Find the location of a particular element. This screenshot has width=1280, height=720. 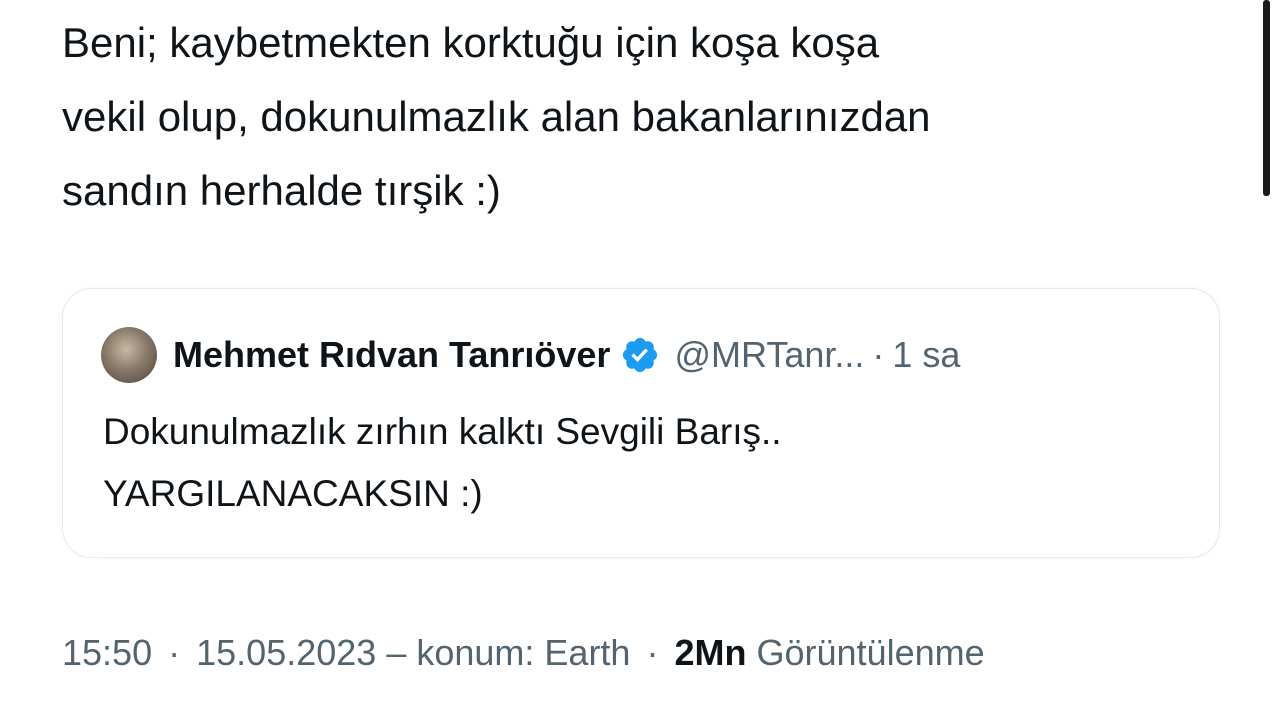

avatar is located at coordinates (129, 355).